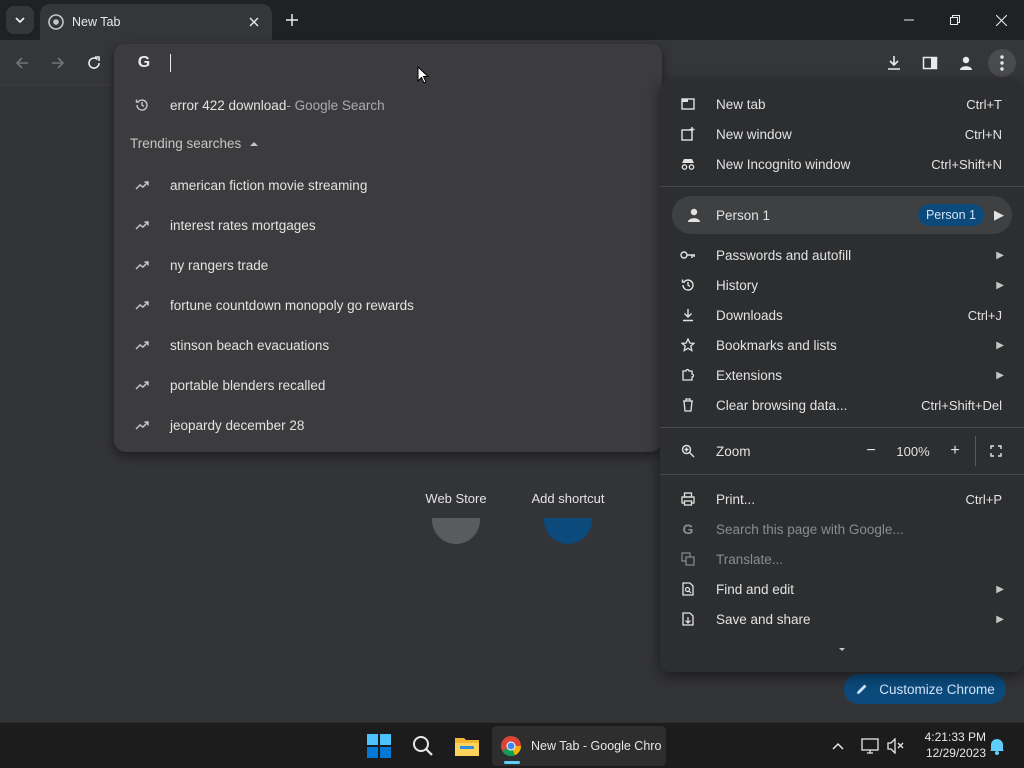 The height and width of the screenshot is (768, 1024). Describe the element at coordinates (842, 285) in the screenshot. I see `menu-history: History ▶` at that location.